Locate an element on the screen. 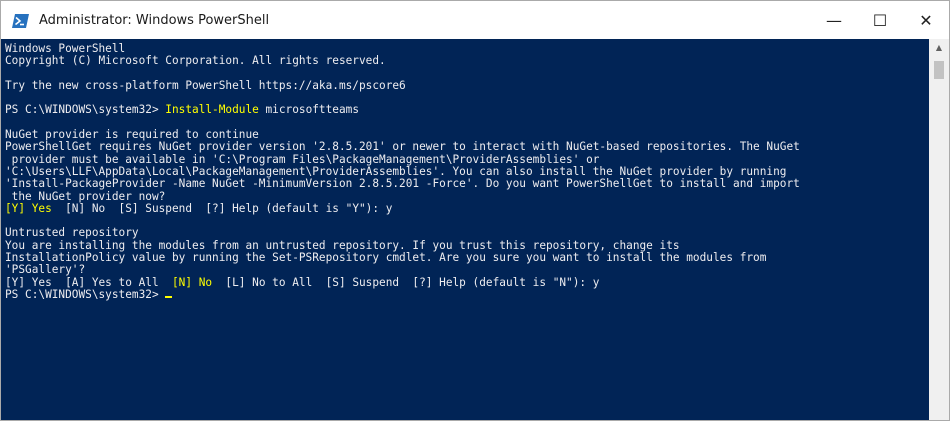 The width and height of the screenshot is (950, 421). default-choice: [Y] Yes is located at coordinates (28, 208).